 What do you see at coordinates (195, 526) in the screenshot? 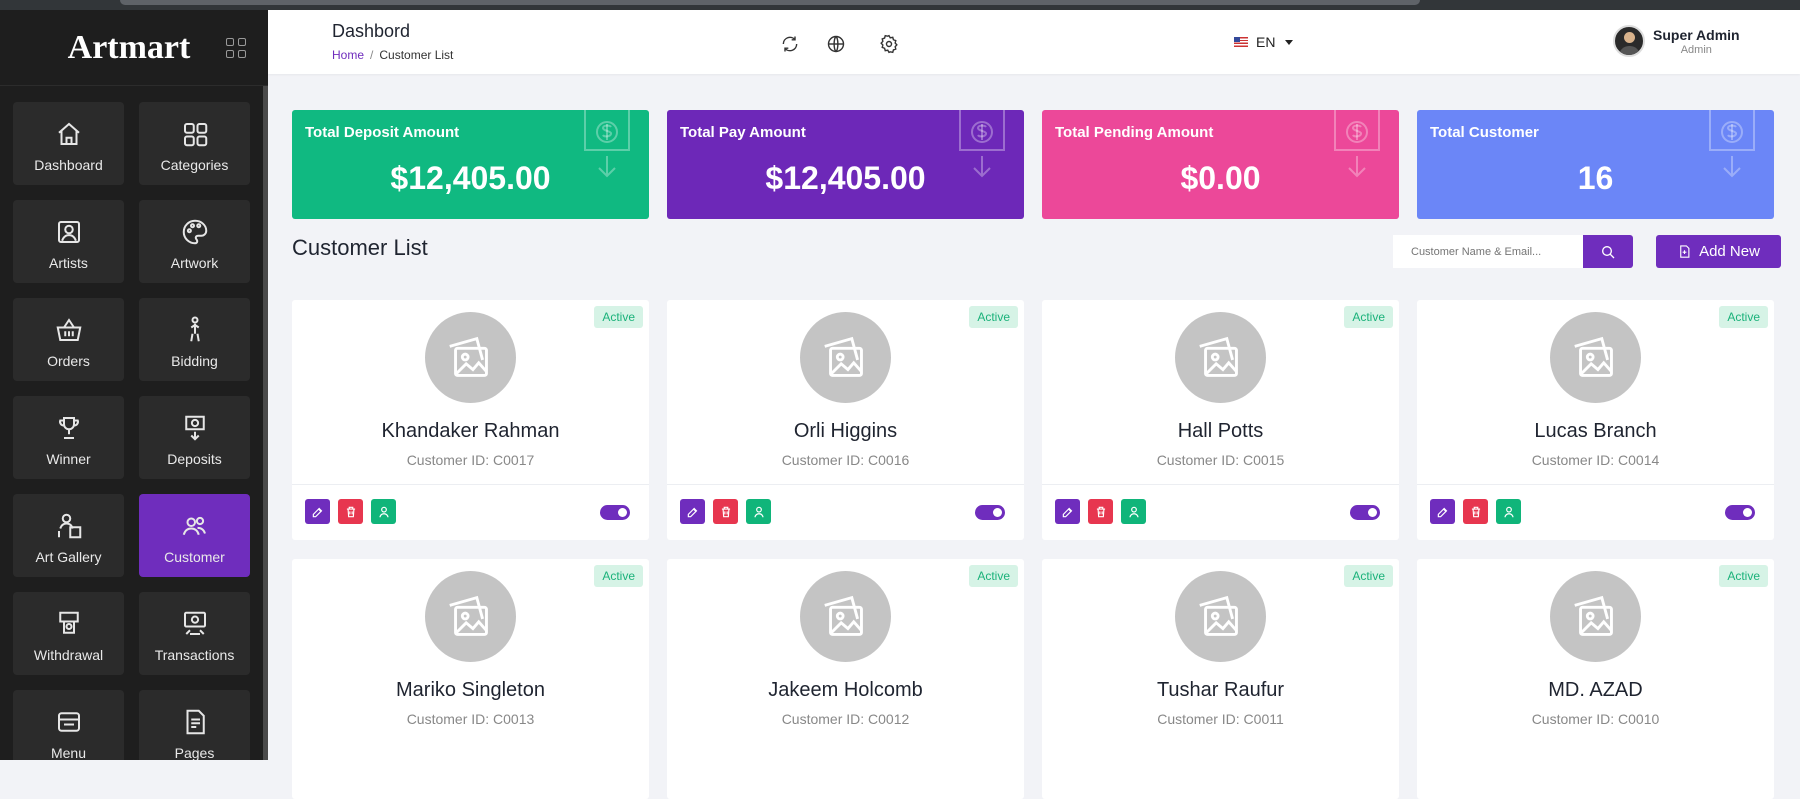
I see `customer-icon` at bounding box center [195, 526].